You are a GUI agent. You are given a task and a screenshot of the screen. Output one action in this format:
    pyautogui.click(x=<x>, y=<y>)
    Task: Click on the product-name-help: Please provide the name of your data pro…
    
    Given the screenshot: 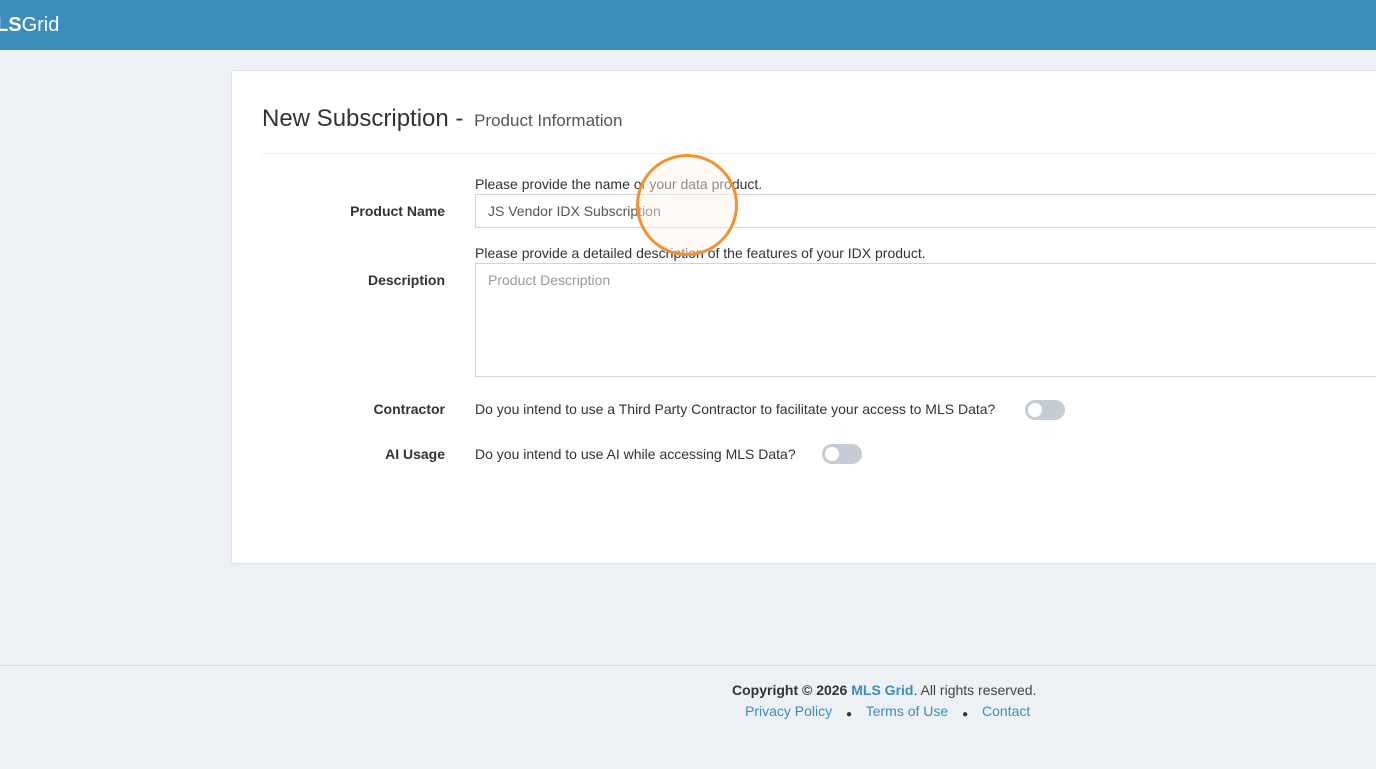 What is the action you would take?
    pyautogui.click(x=619, y=184)
    